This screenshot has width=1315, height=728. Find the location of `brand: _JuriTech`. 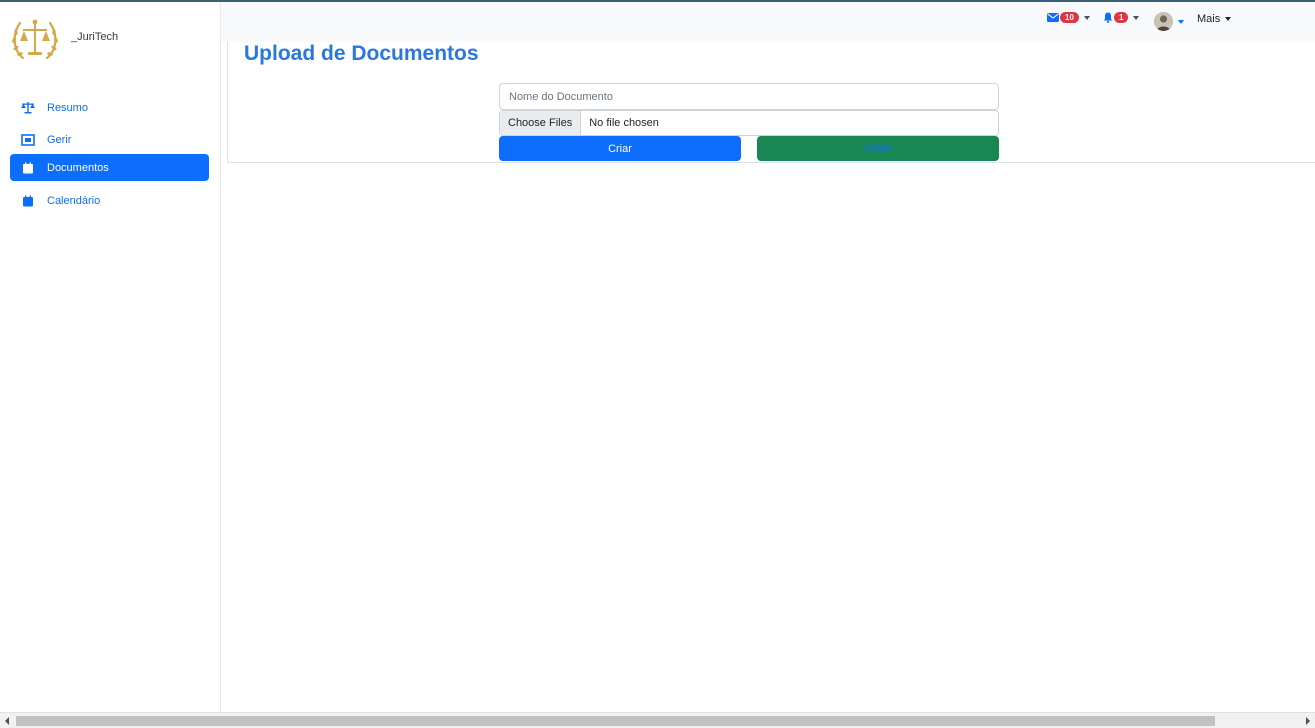

brand: _JuriTech is located at coordinates (63, 39).